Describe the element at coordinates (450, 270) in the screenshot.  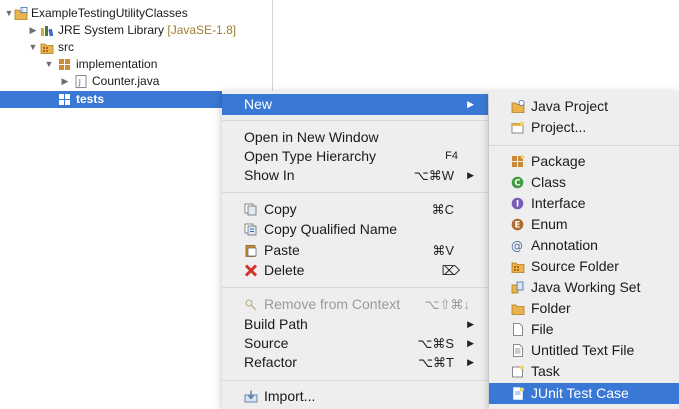
I see `shortcut-label: ⌦` at that location.